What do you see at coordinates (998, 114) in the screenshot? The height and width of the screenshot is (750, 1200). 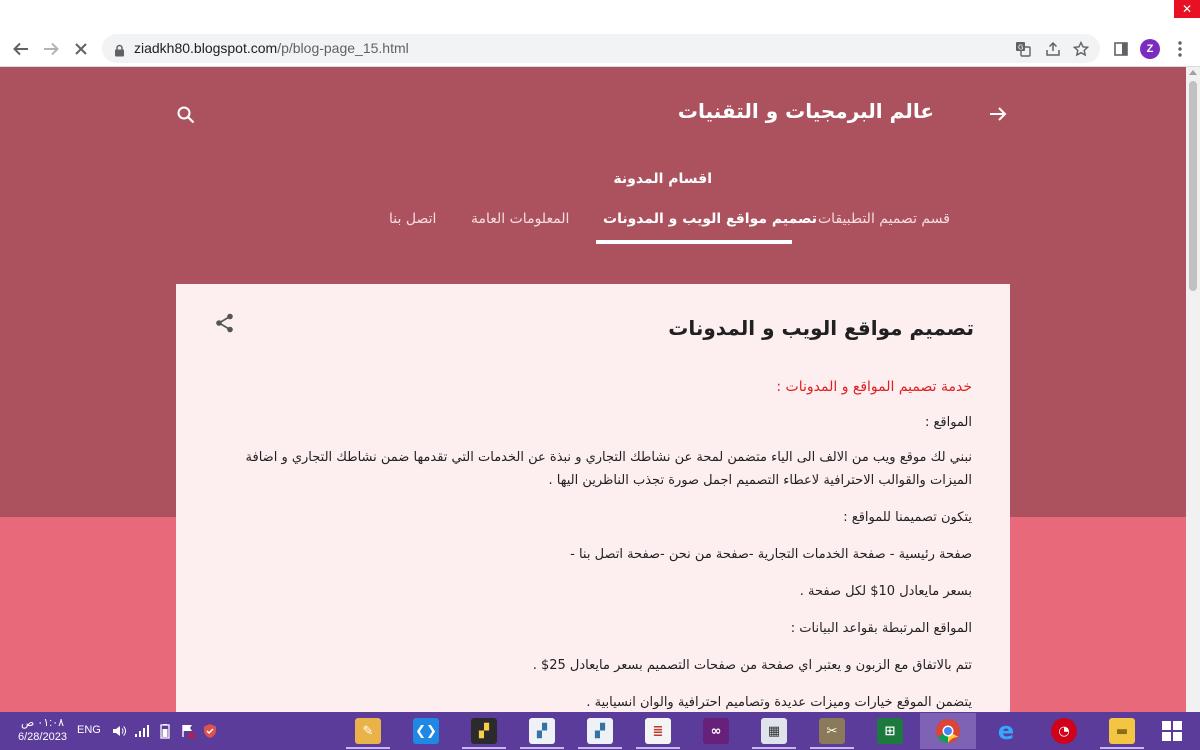 I see `arrow-right-icon` at bounding box center [998, 114].